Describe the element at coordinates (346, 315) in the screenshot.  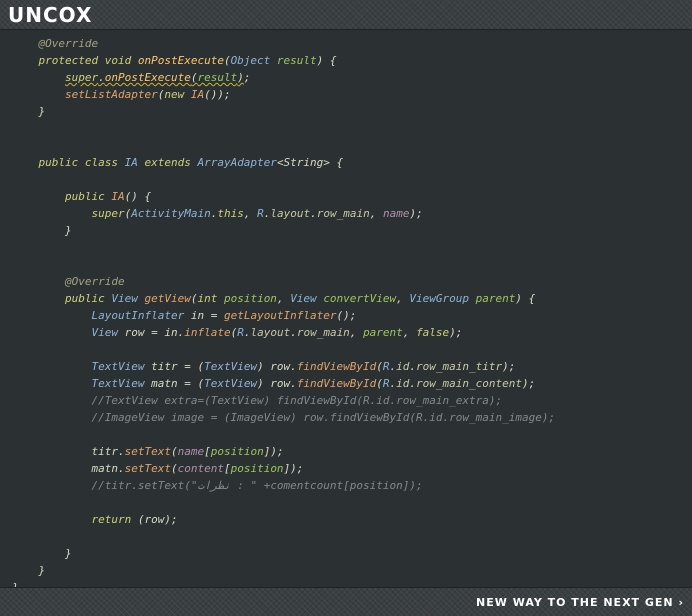
I see `code-token: ();` at that location.